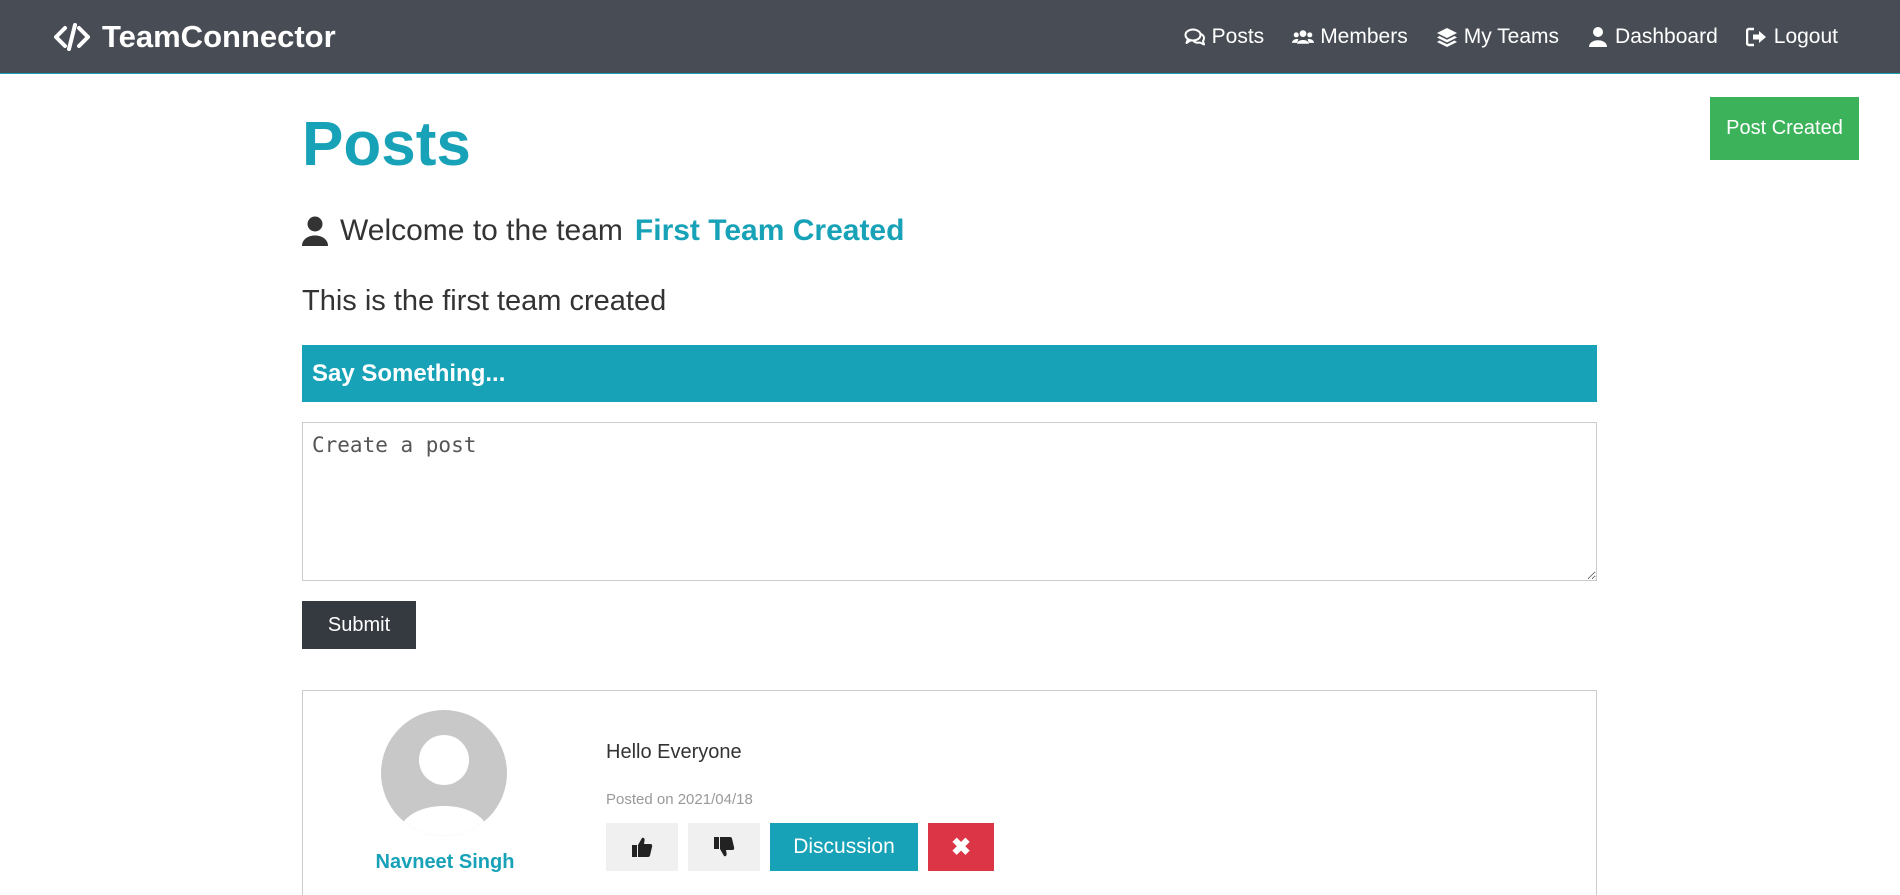 The image size is (1900, 895). I want to click on delete-post-button: ✖, so click(961, 847).